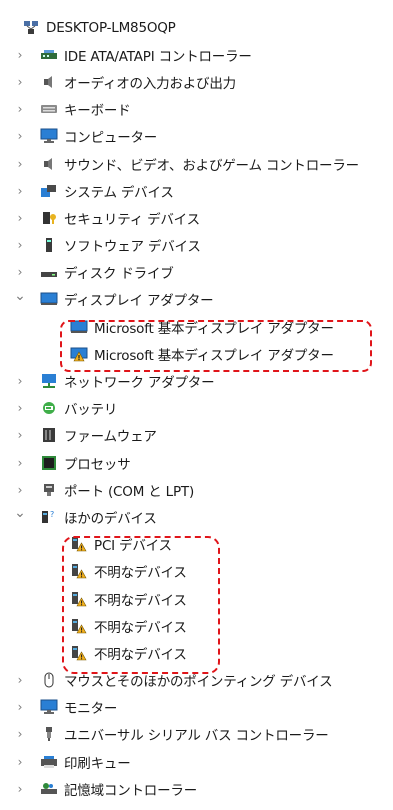 This screenshot has height=810, width=393. I want to click on tree-category-item: ⌄? ほかのデバイス, so click(196, 516).